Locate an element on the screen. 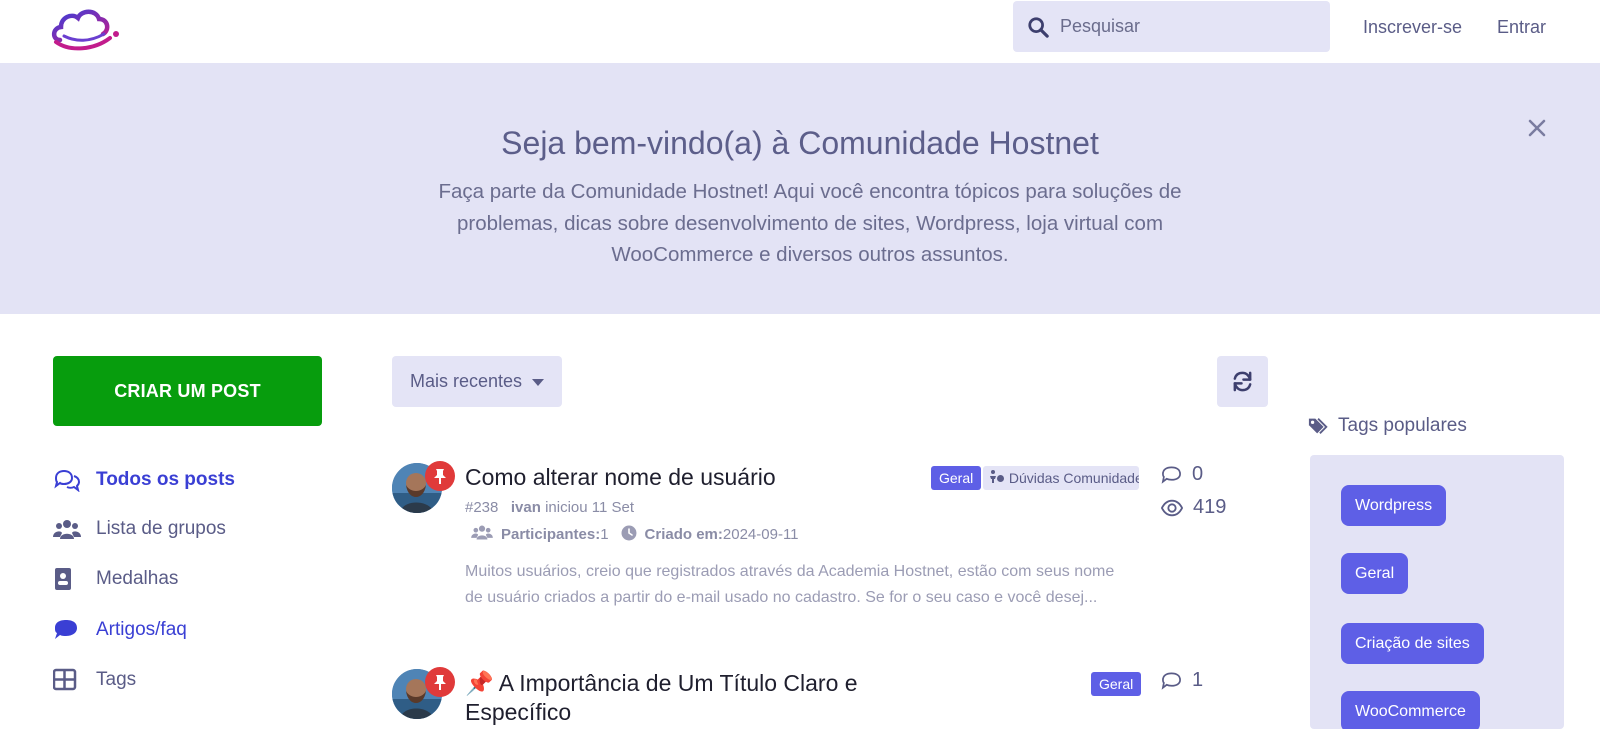  topic-title: Como alterar nome de usuário is located at coordinates (620, 477).